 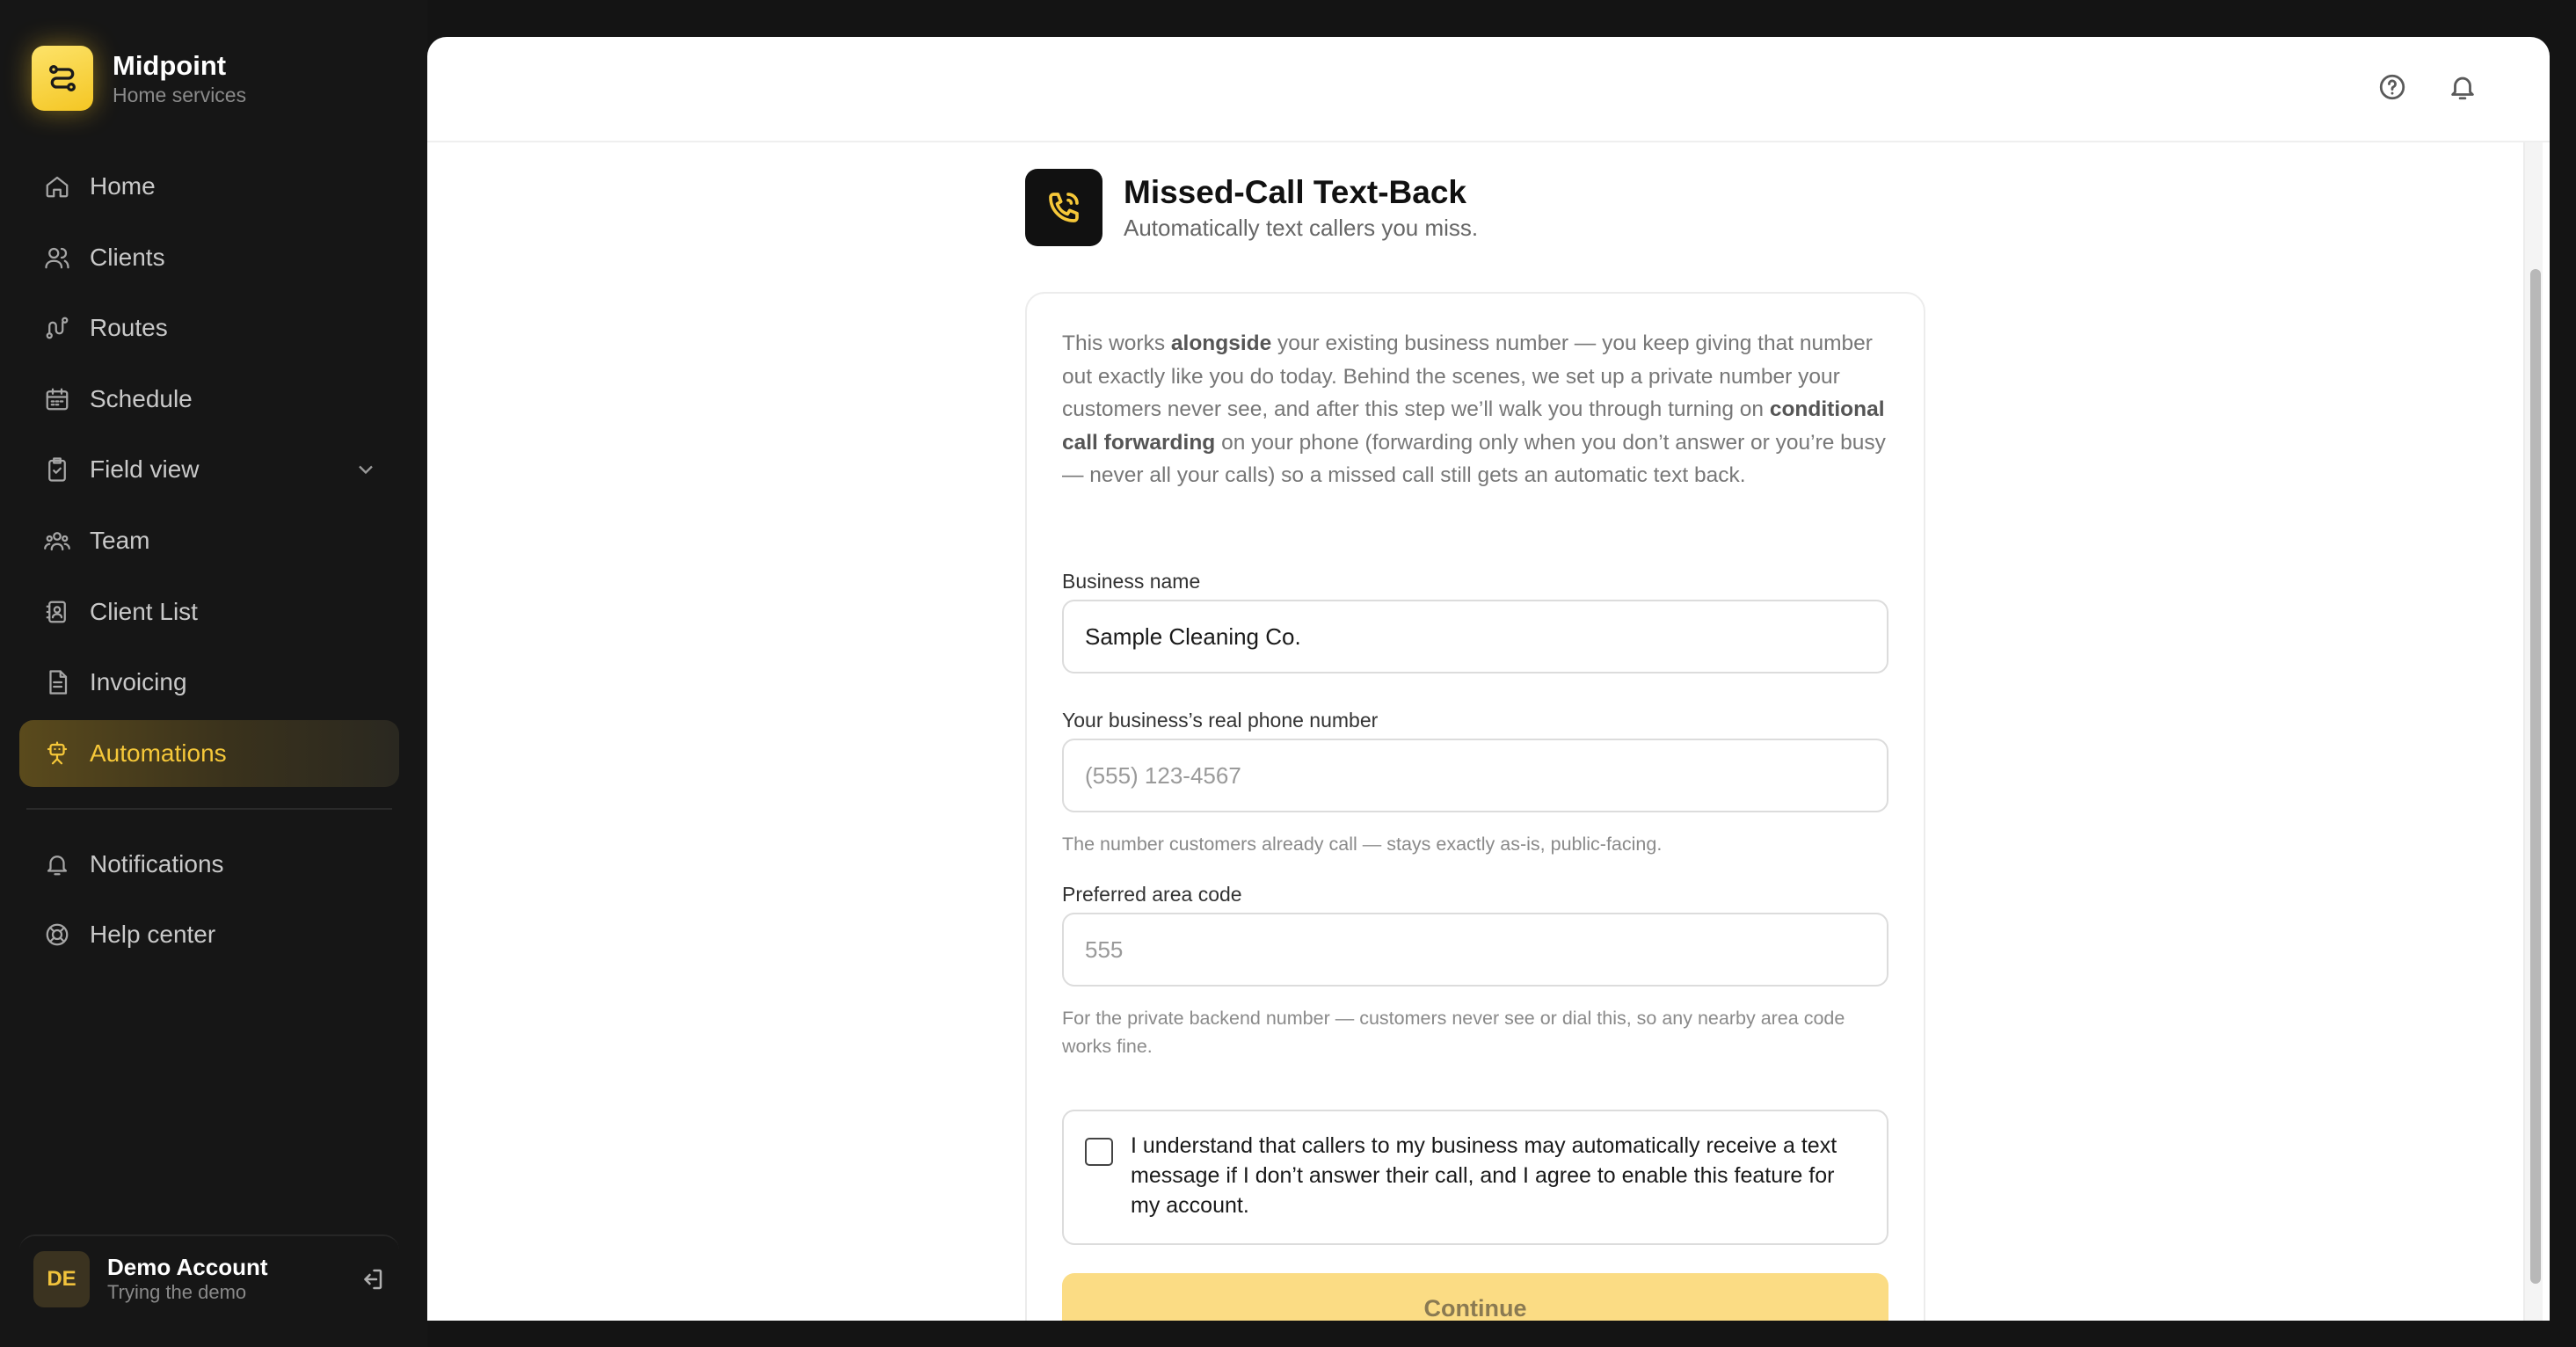 I want to click on sidebar-item-home: Home, so click(x=209, y=186).